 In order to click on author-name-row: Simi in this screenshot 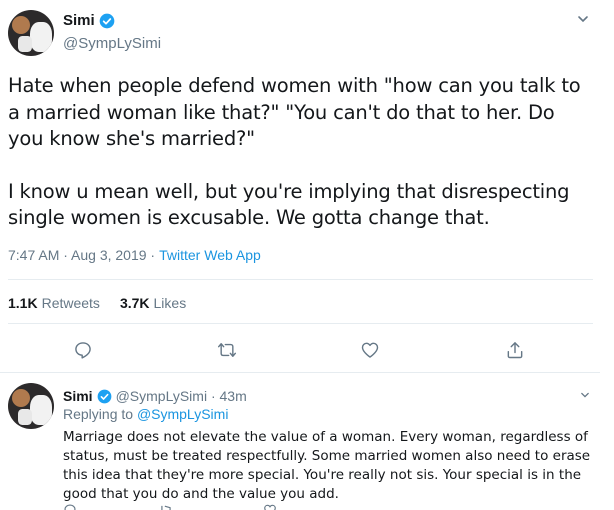, I will do `click(89, 20)`.